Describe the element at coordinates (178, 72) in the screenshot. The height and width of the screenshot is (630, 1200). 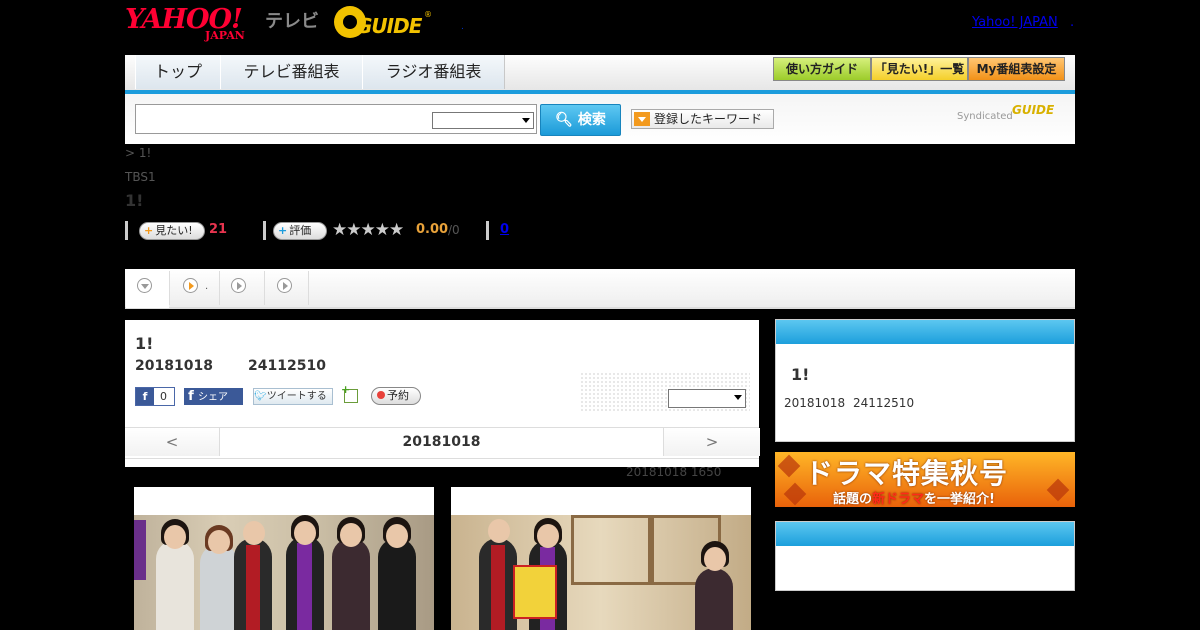
I see `nav-tab-top: トップ` at that location.